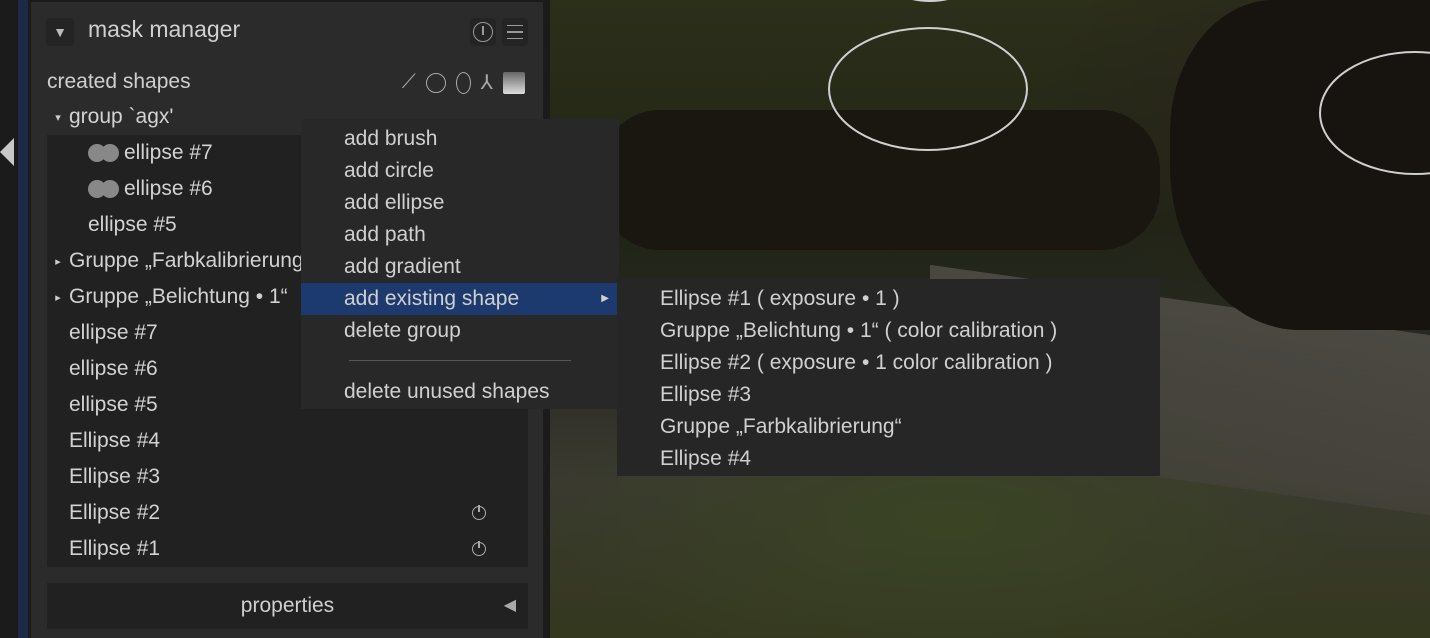  Describe the element at coordinates (605, 298) in the screenshot. I see `submenu-arrow-icon: ▶` at that location.